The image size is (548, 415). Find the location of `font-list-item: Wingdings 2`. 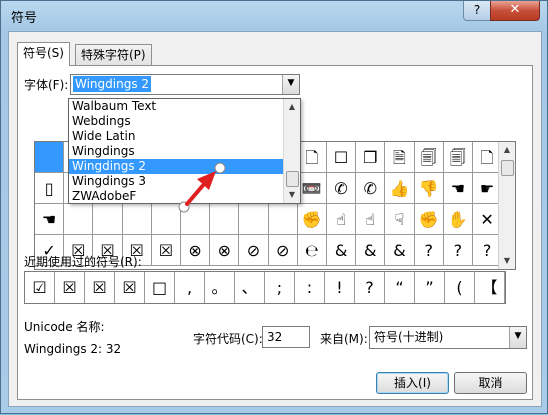

font-list-item: Wingdings 2 is located at coordinates (177, 166).